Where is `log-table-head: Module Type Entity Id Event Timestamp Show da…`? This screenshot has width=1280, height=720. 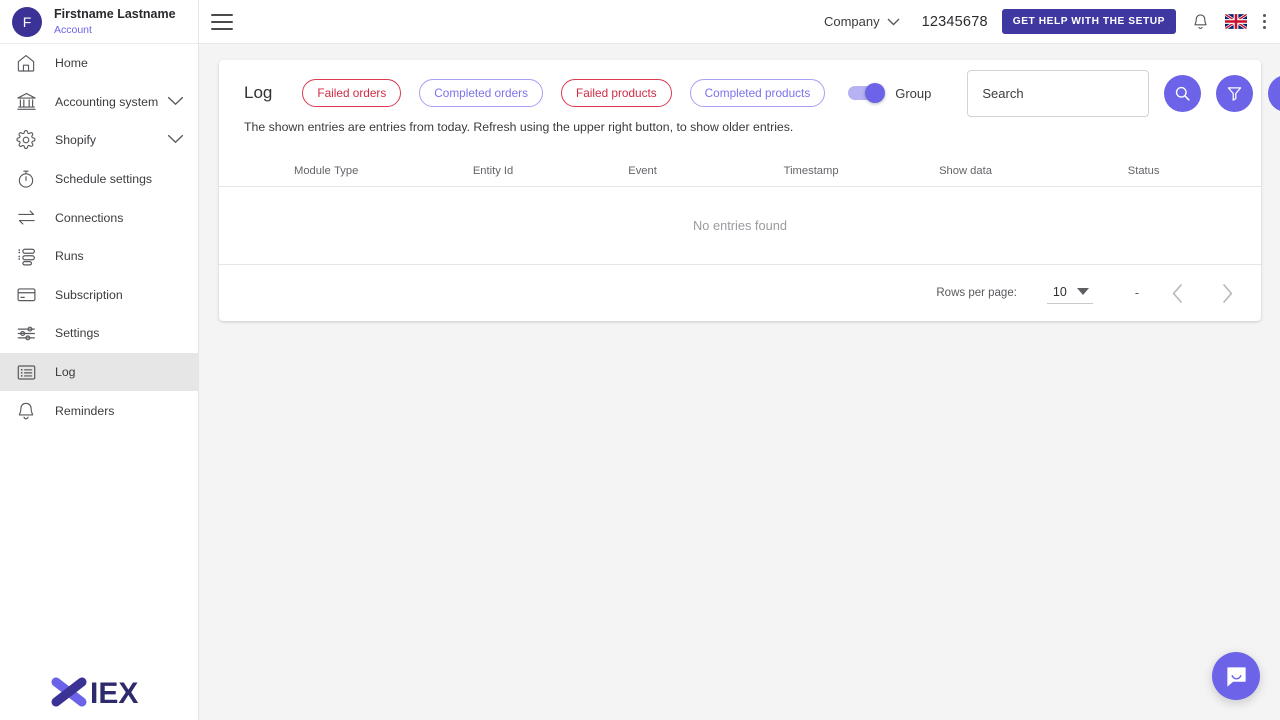 log-table-head: Module Type Entity Id Event Timestamp Show da… is located at coordinates (740, 171).